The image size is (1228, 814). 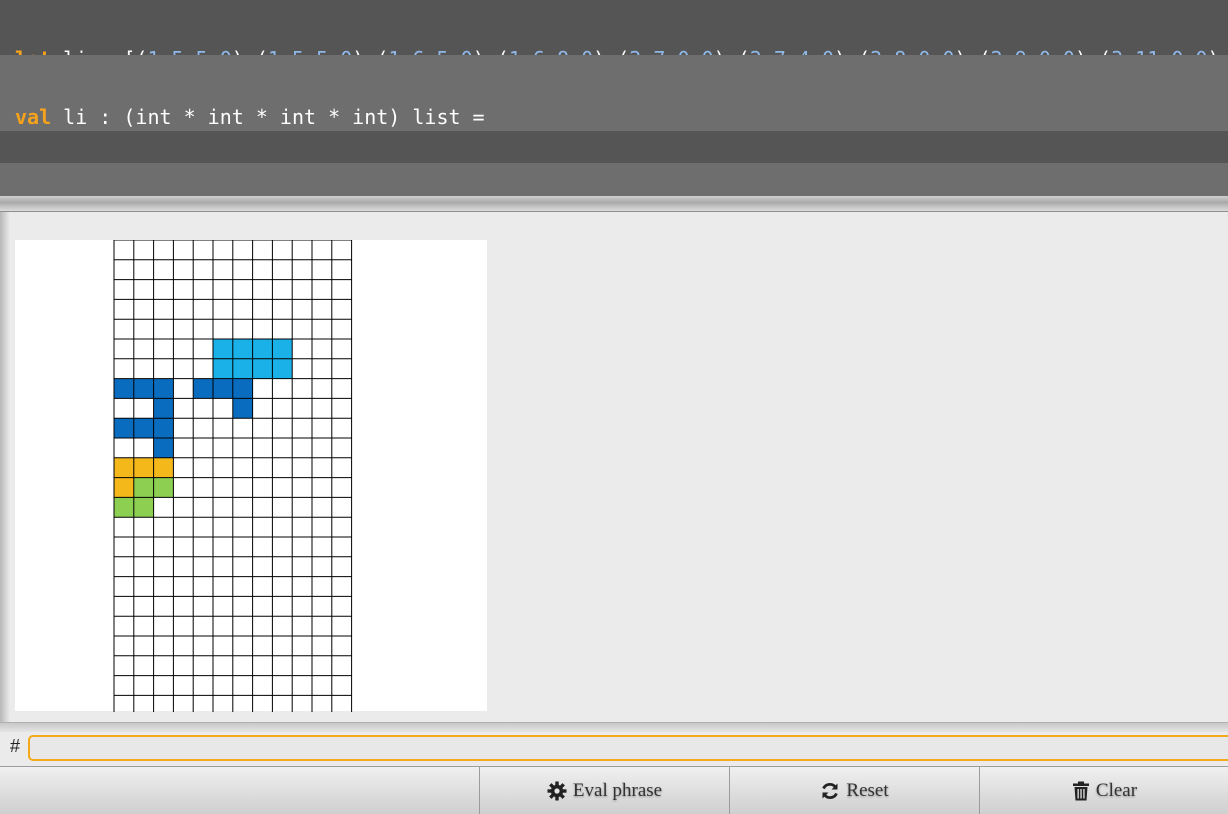 I want to click on reset-label: Reset, so click(x=867, y=790).